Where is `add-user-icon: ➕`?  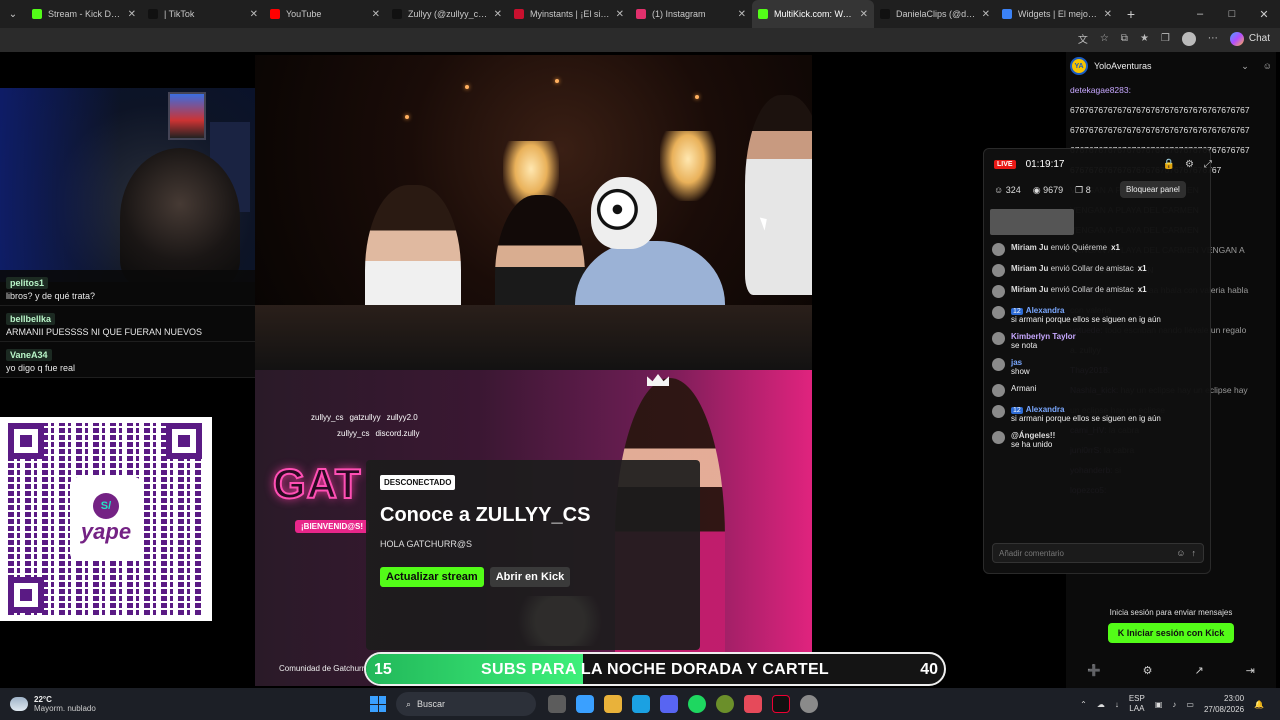
add-user-icon: ➕ is located at coordinates (1094, 670).